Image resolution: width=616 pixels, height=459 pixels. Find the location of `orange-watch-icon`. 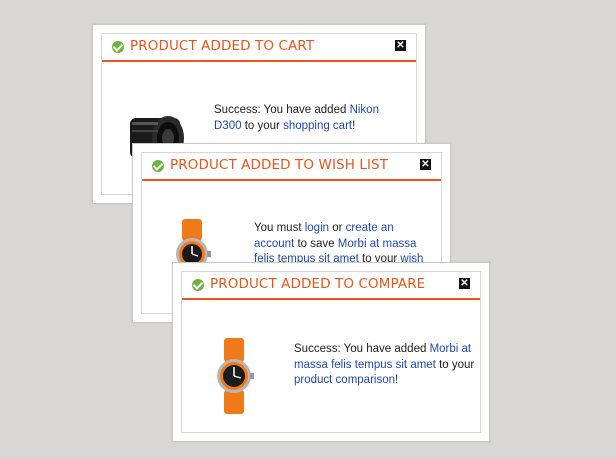

orange-watch-icon is located at coordinates (234, 376).